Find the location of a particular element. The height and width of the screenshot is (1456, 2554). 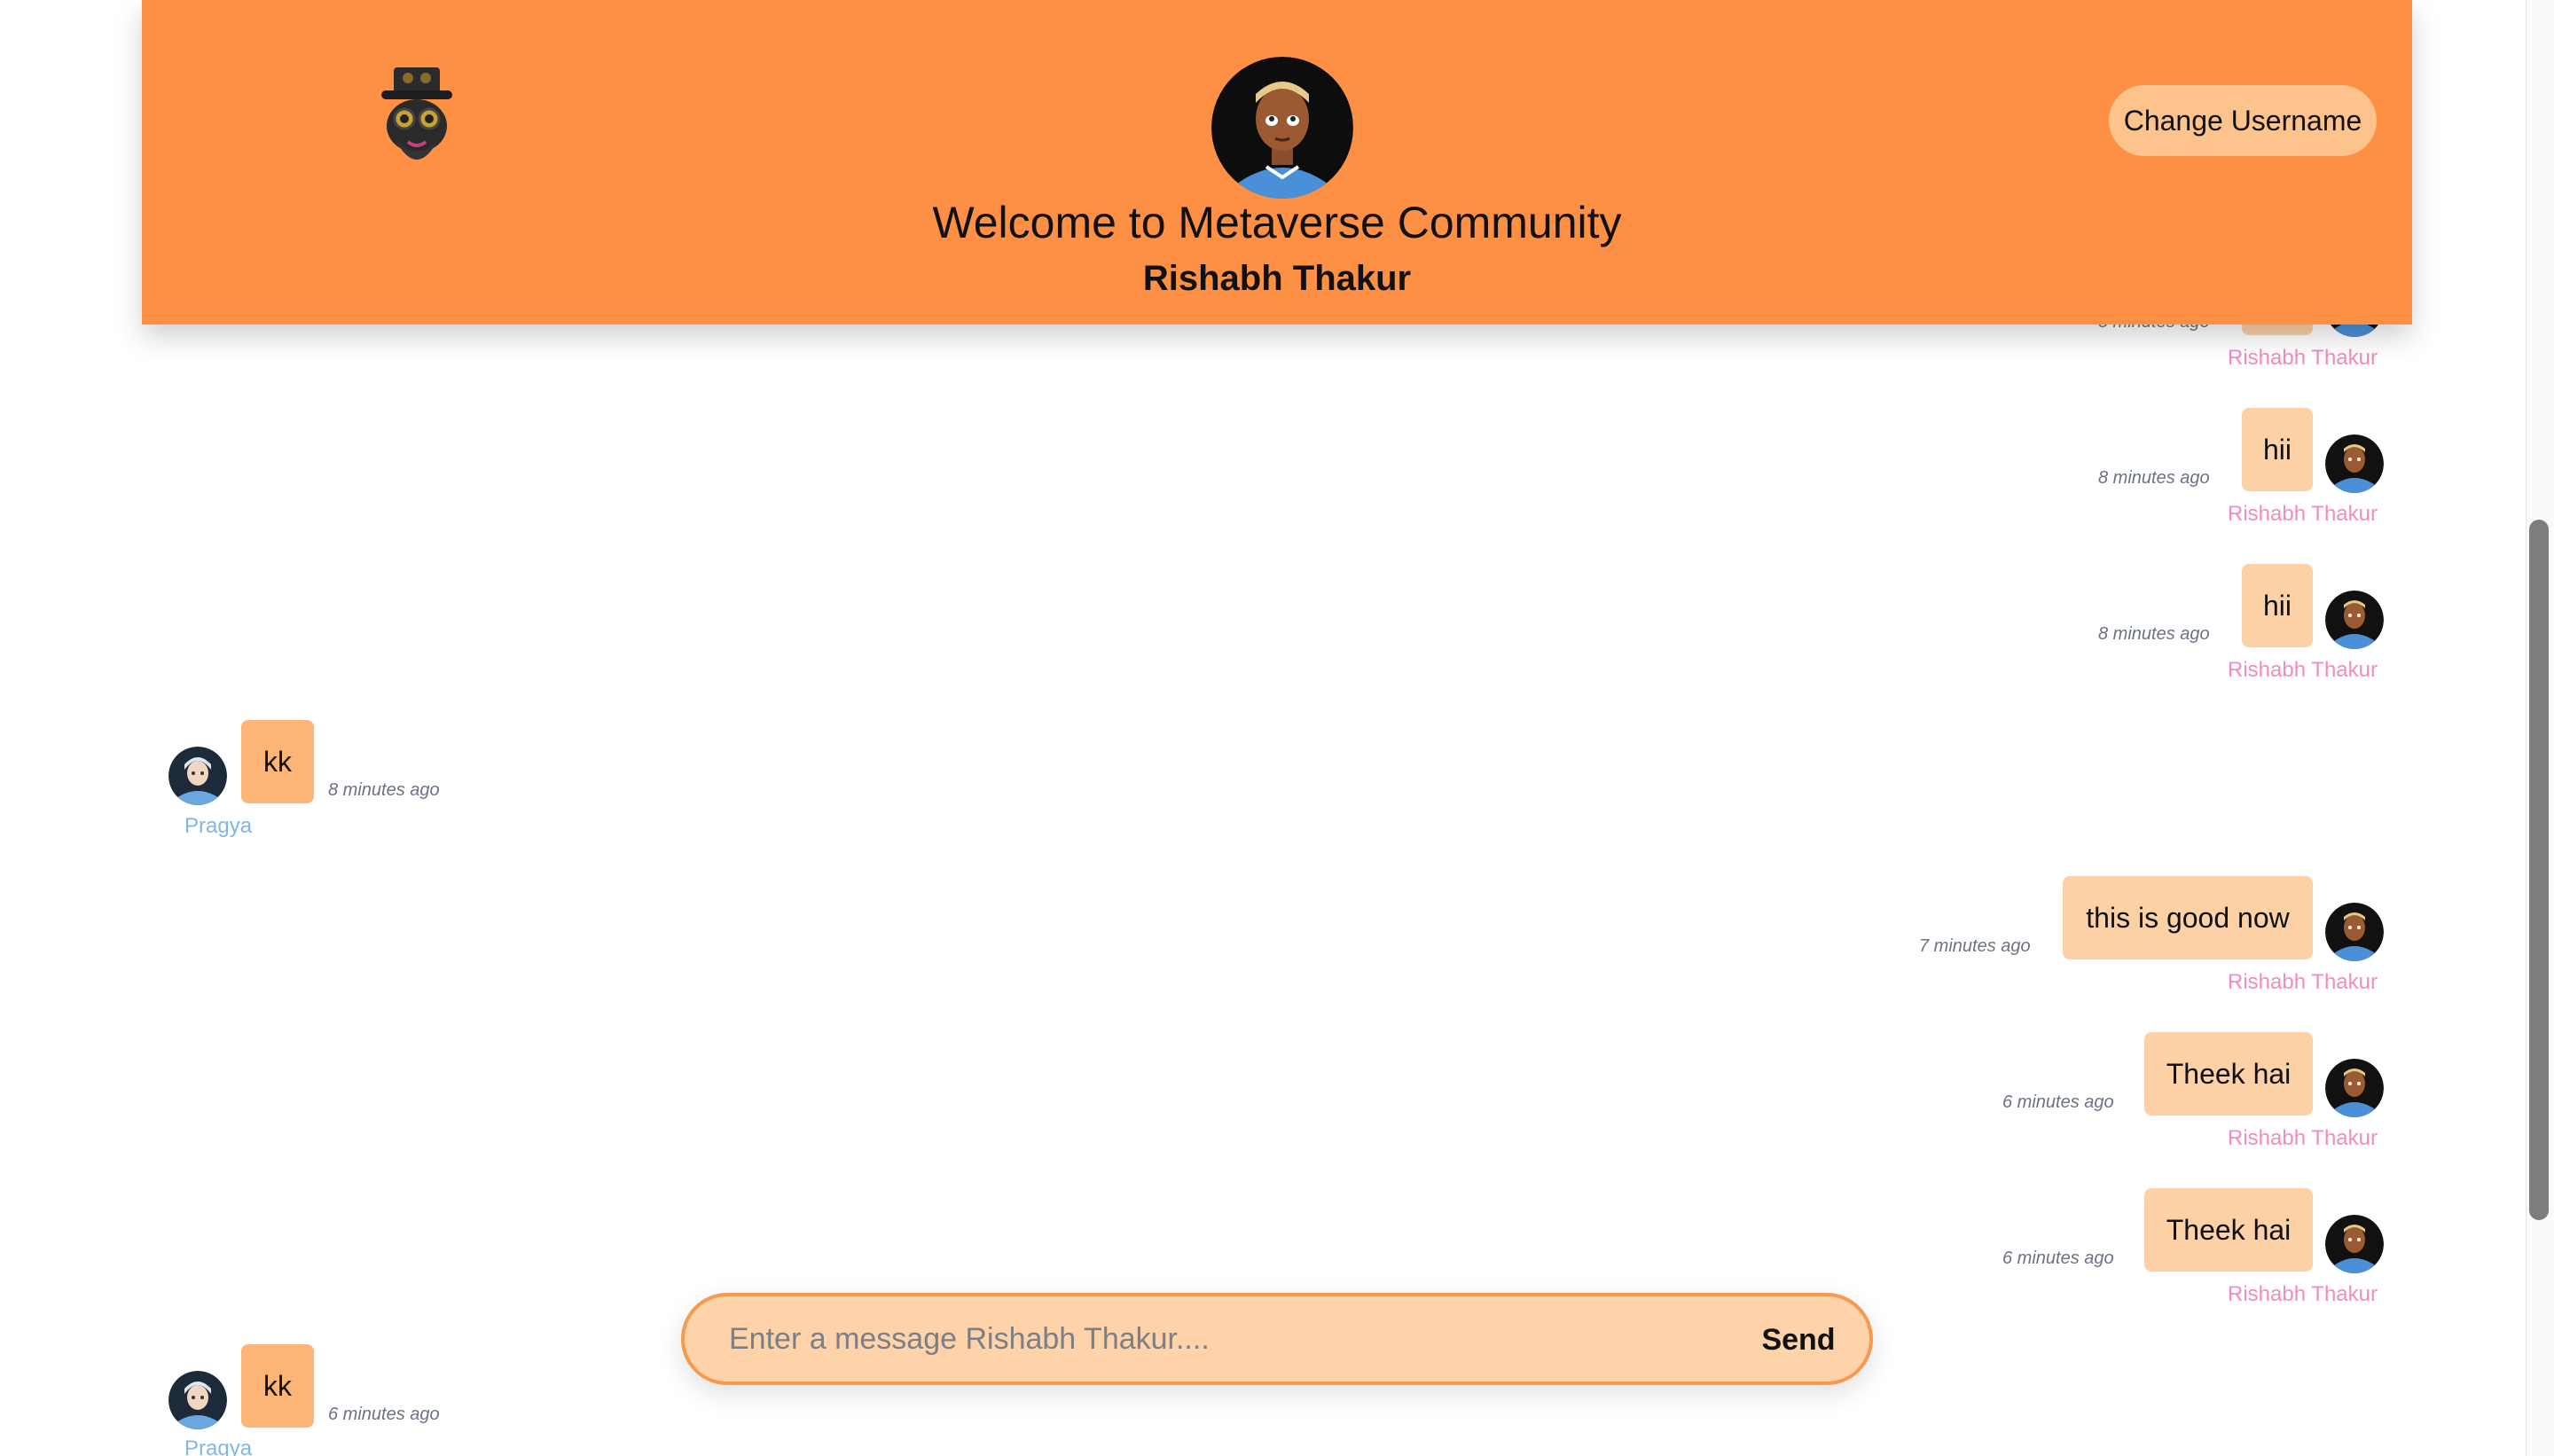

change-username-button: Change Username is located at coordinates (2243, 120).